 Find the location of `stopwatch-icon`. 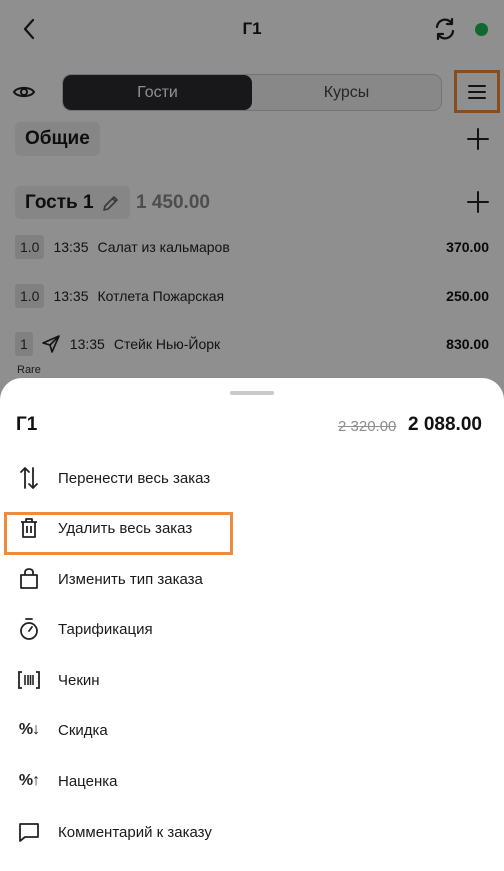

stopwatch-icon is located at coordinates (29, 629).